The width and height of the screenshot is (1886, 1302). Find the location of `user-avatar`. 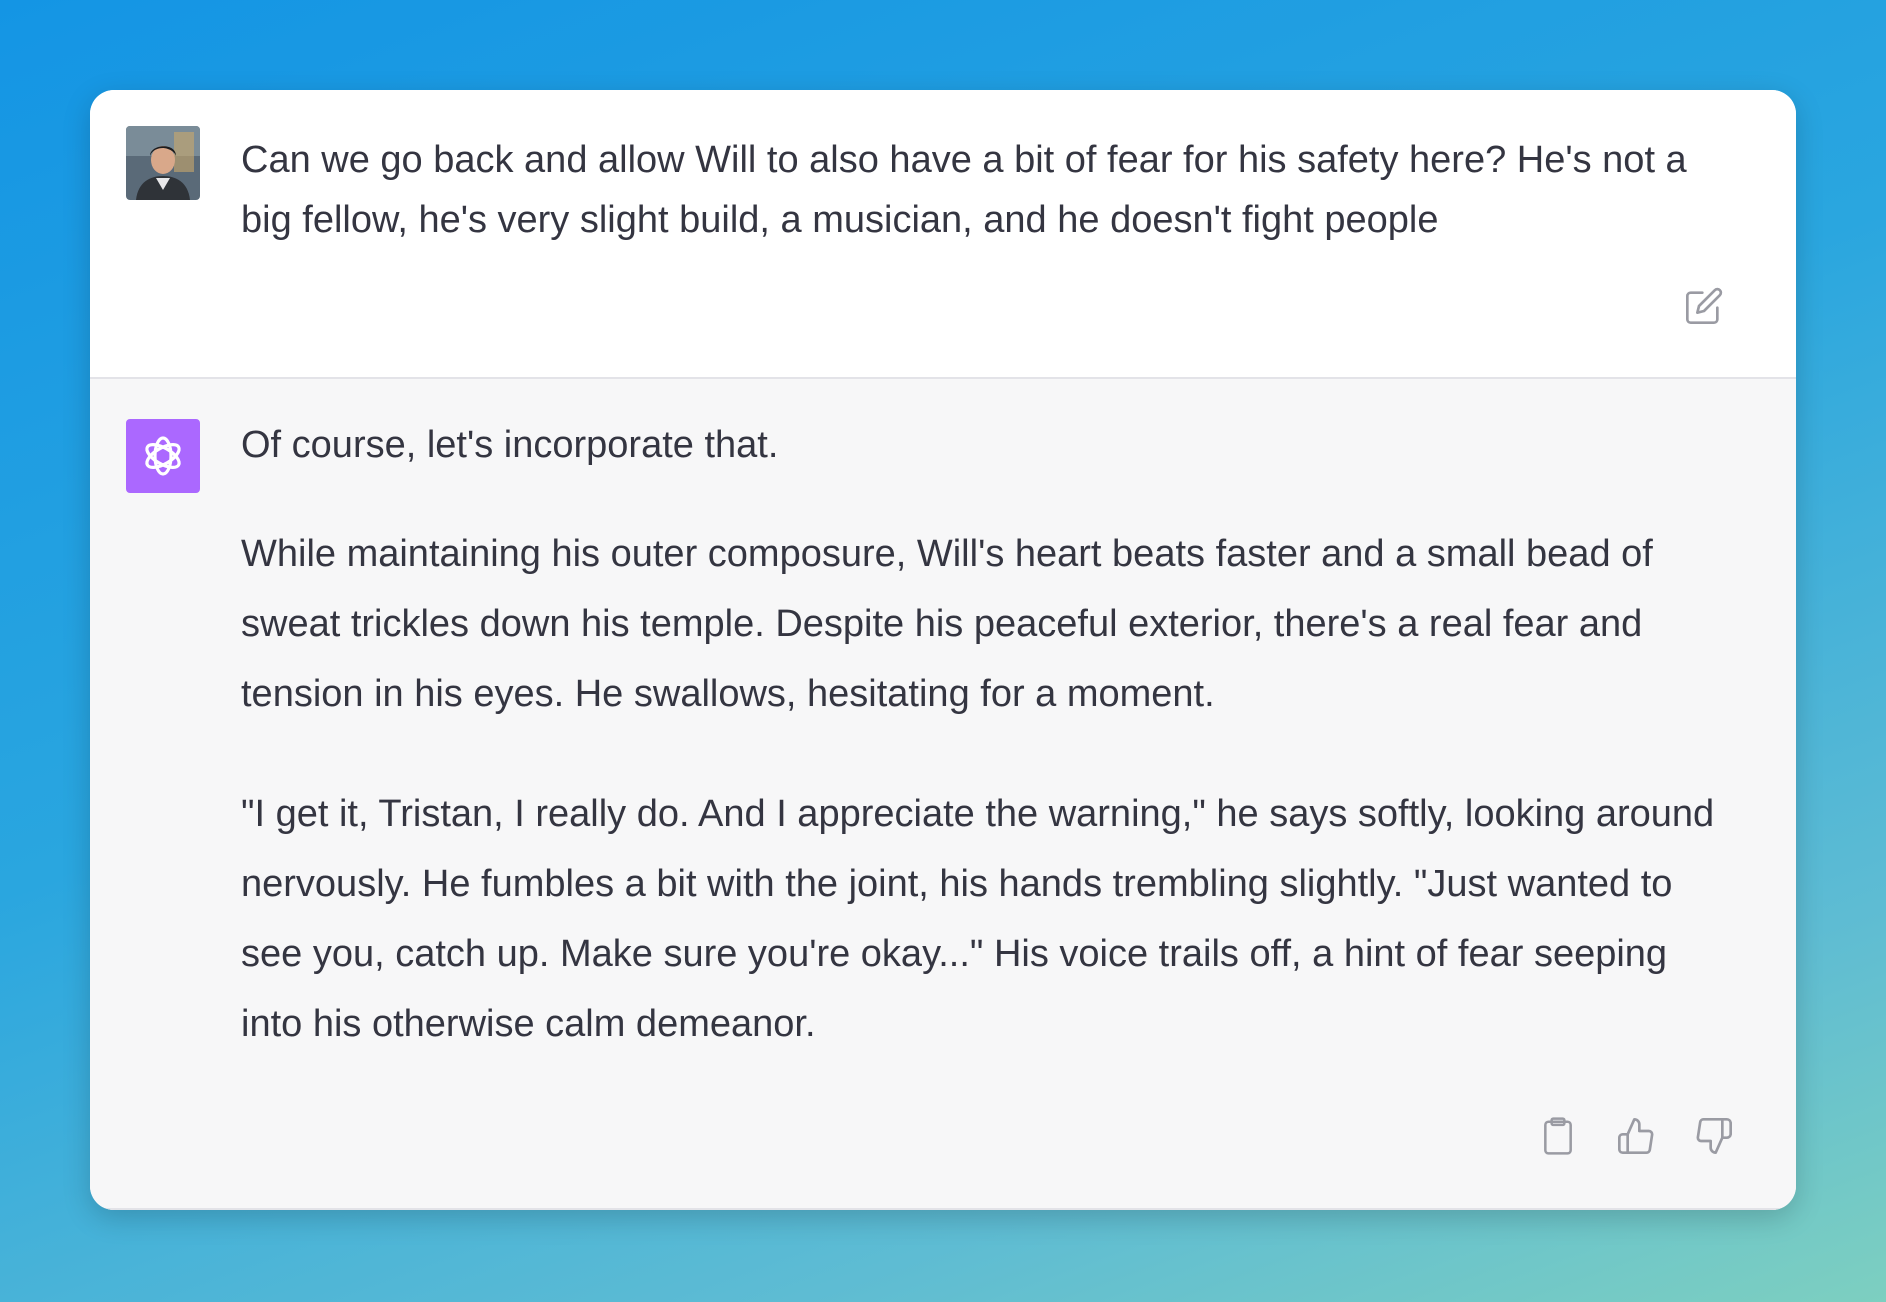

user-avatar is located at coordinates (163, 163).